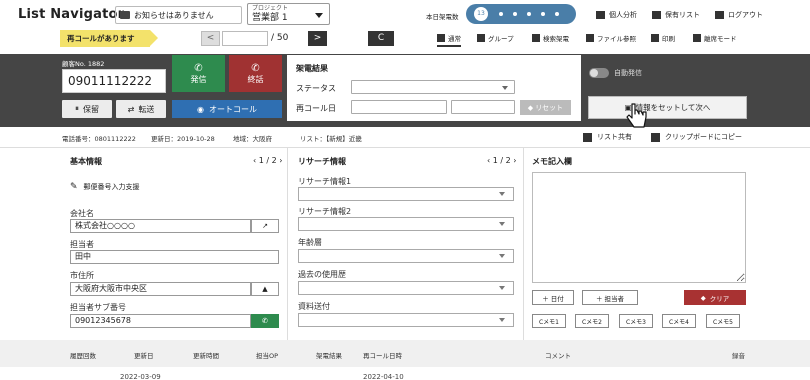  What do you see at coordinates (536, 38) in the screenshot?
I see `search-icon` at bounding box center [536, 38].